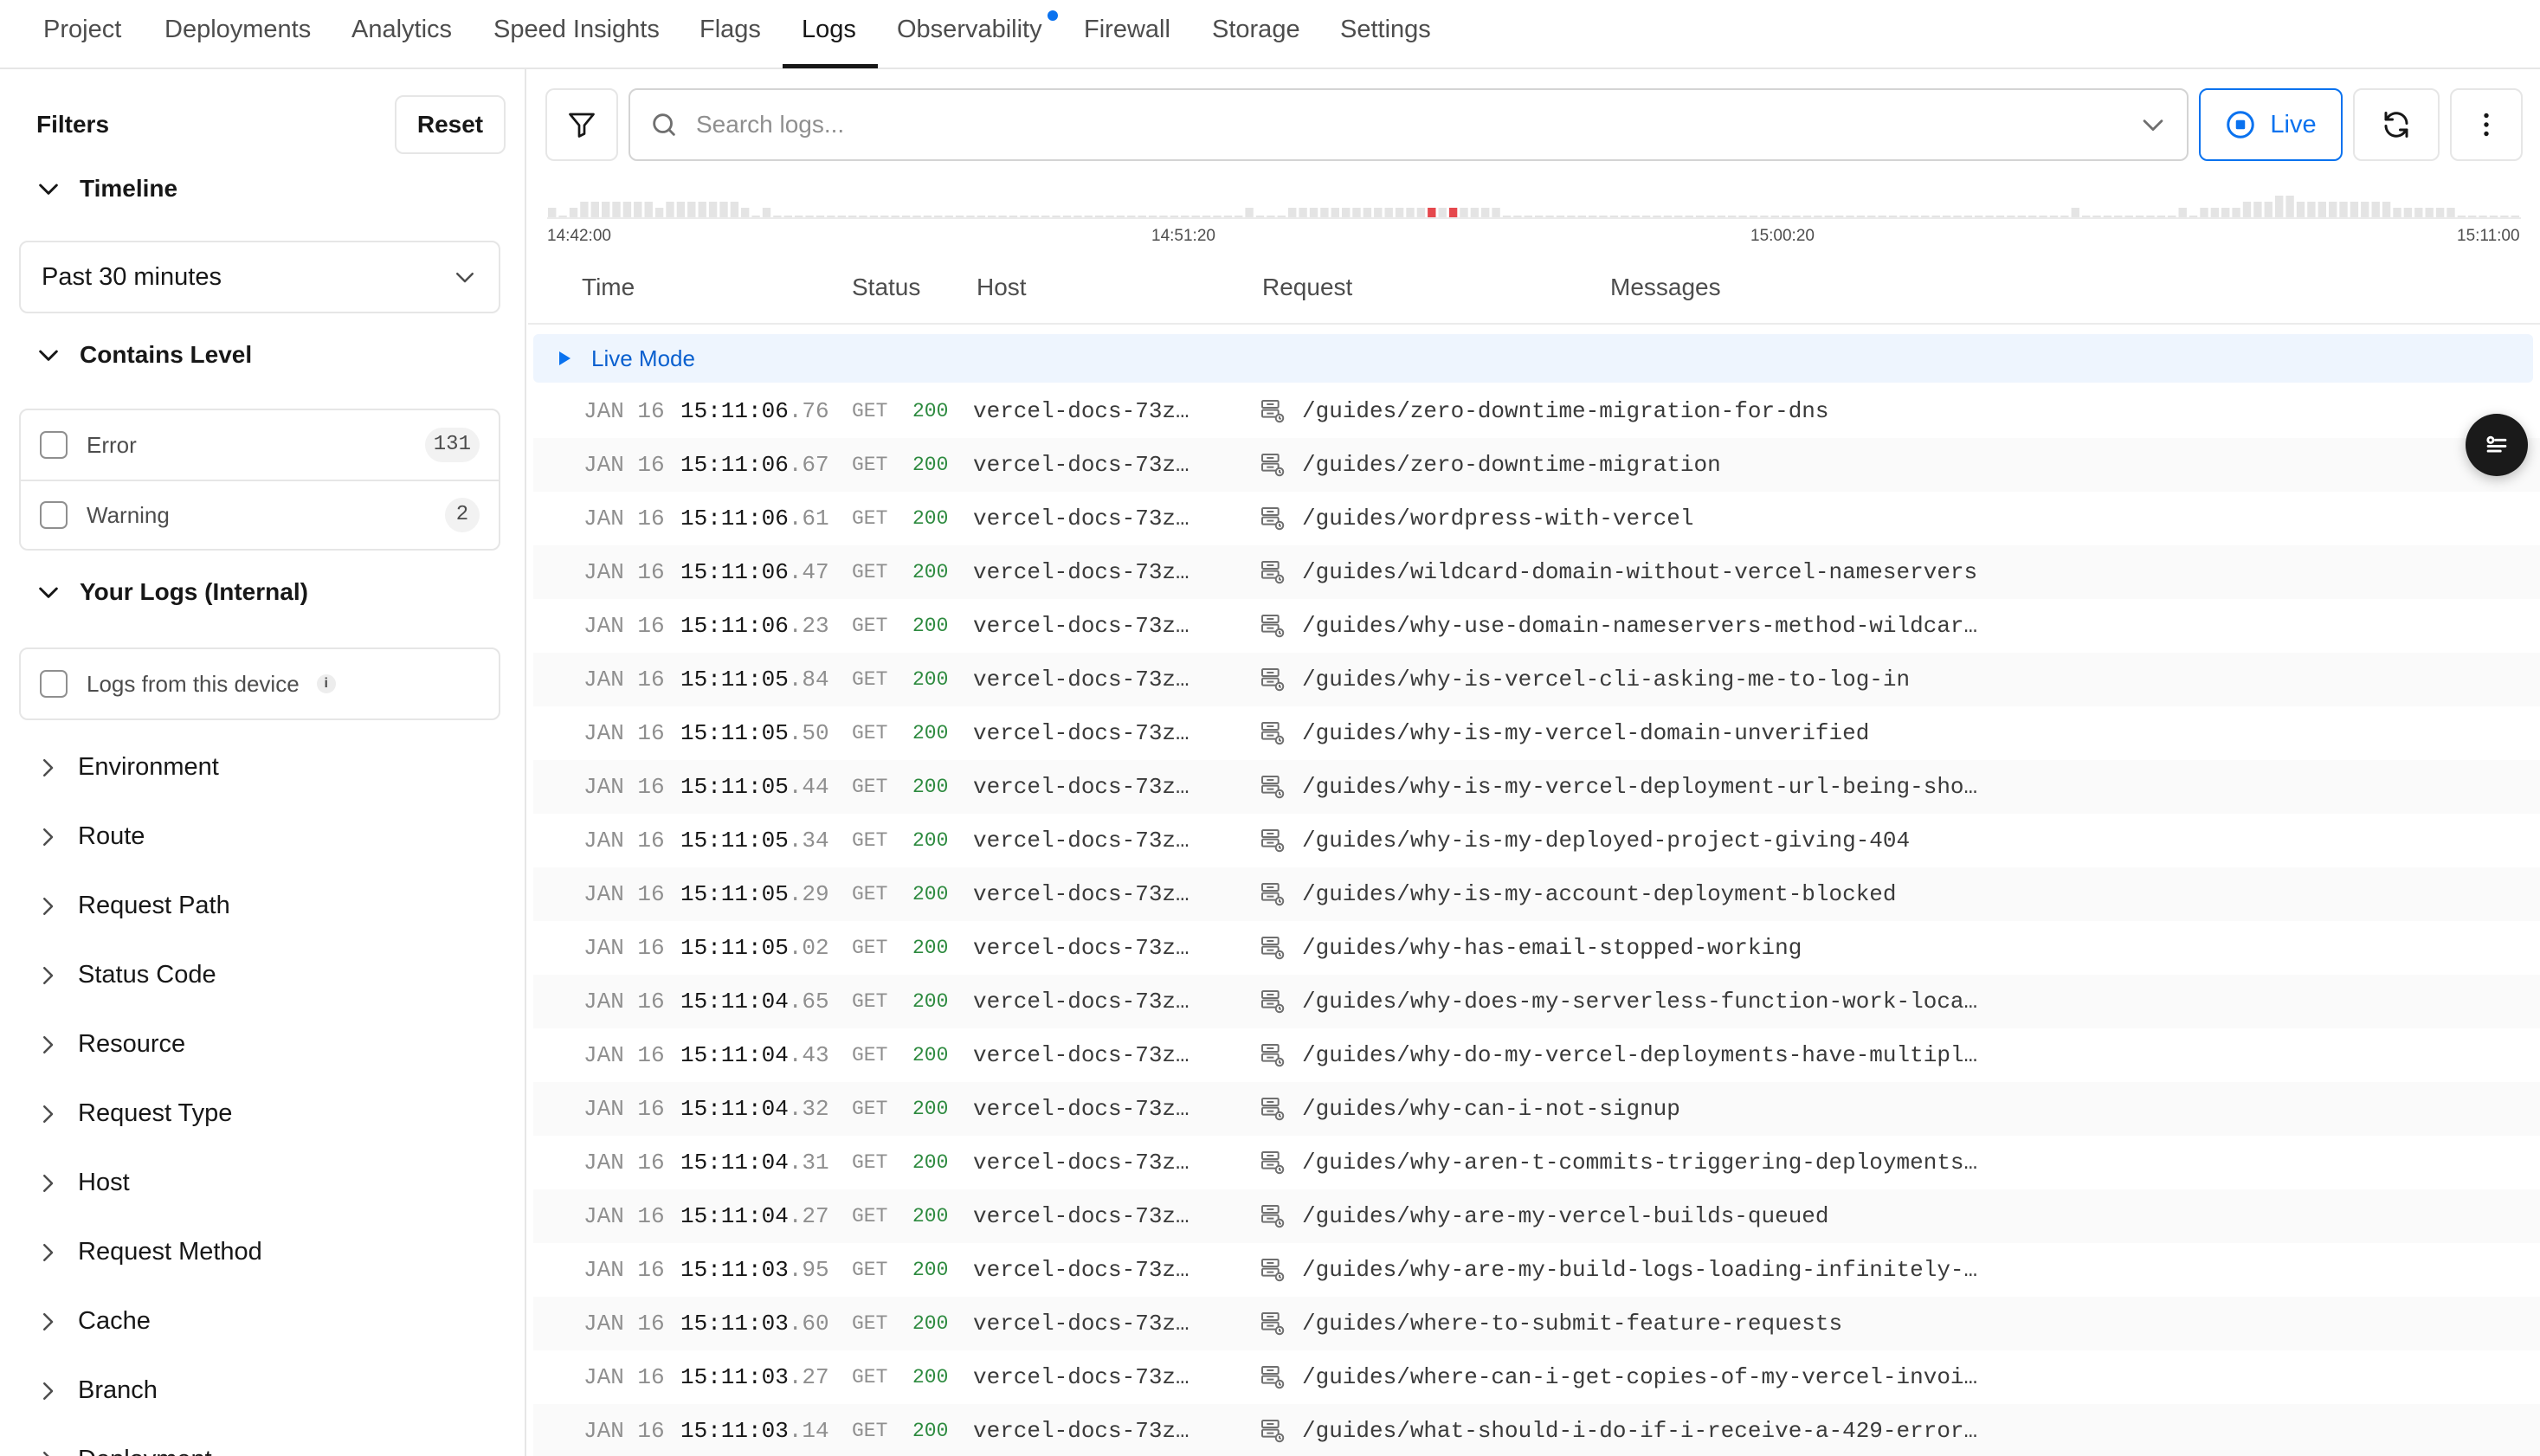  What do you see at coordinates (259, 277) in the screenshot?
I see `timeline-select: Past 30 minutes` at bounding box center [259, 277].